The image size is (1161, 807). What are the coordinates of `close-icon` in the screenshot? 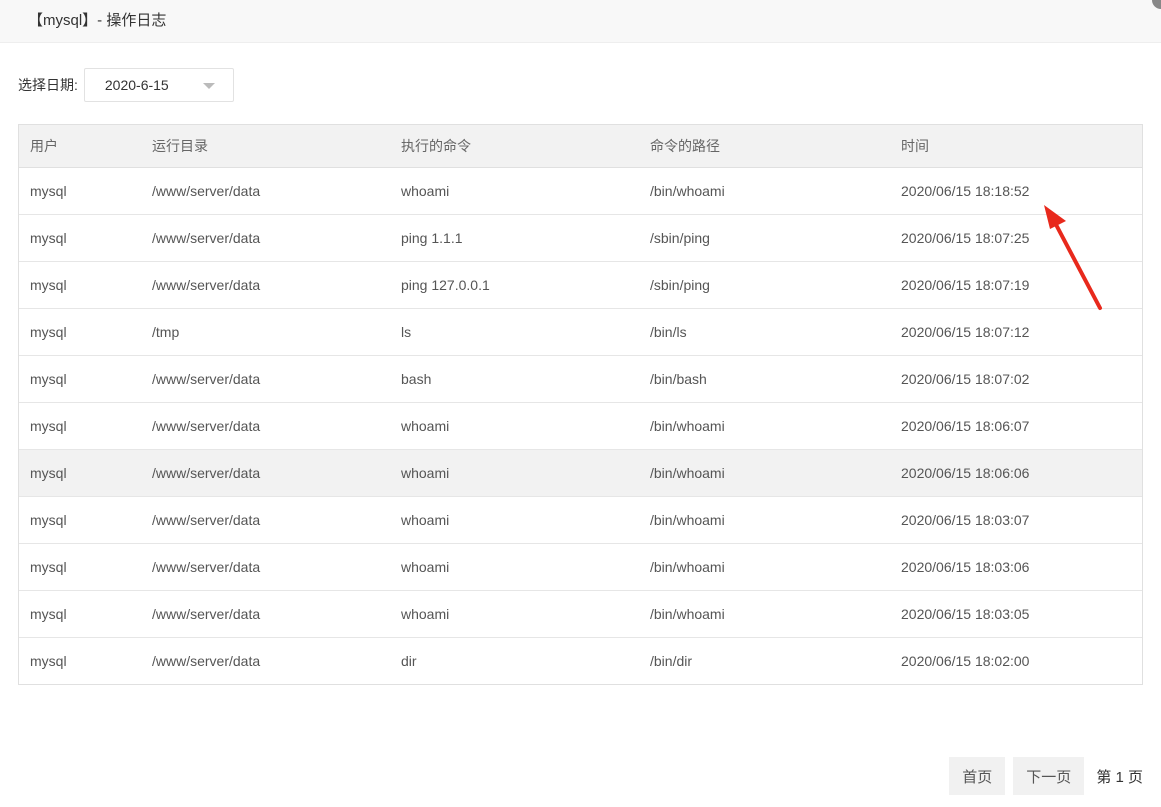 It's located at (1156, 4).